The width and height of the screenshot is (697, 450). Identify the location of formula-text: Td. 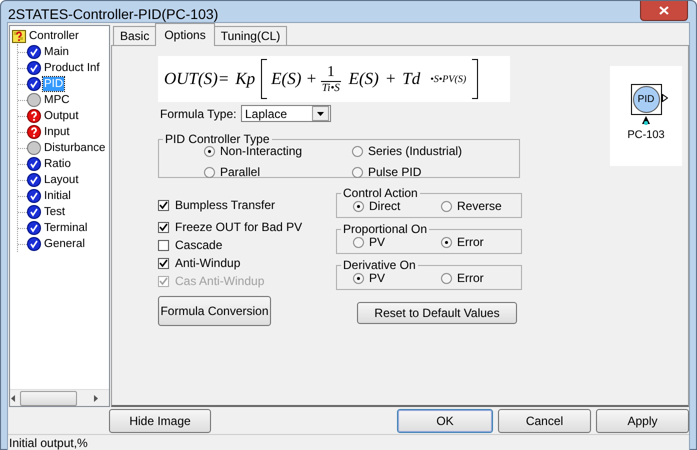
(411, 79).